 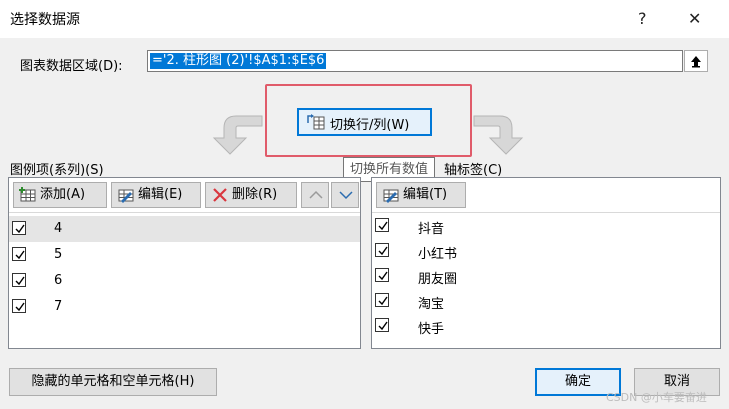 What do you see at coordinates (694, 18) in the screenshot?
I see `close-icon: ✕` at bounding box center [694, 18].